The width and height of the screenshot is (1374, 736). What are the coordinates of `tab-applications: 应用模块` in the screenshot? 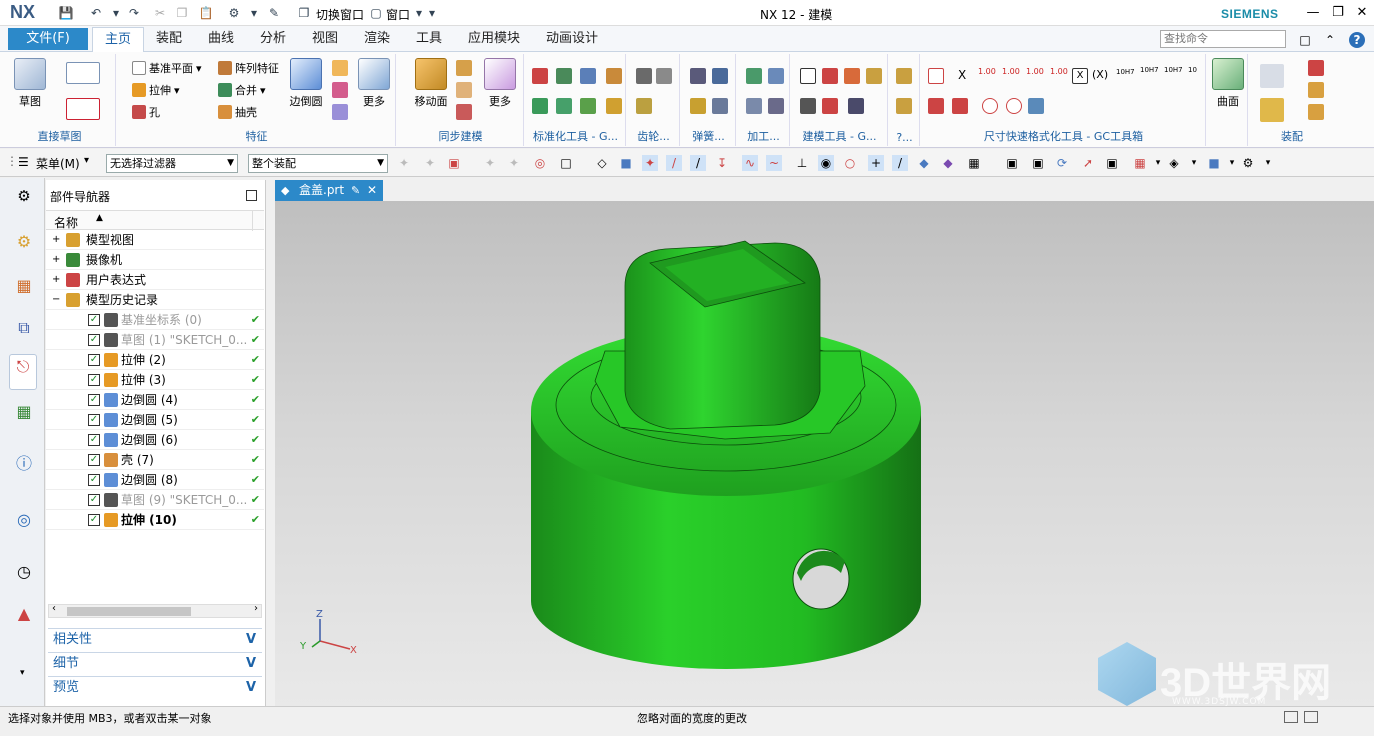 It's located at (494, 39).